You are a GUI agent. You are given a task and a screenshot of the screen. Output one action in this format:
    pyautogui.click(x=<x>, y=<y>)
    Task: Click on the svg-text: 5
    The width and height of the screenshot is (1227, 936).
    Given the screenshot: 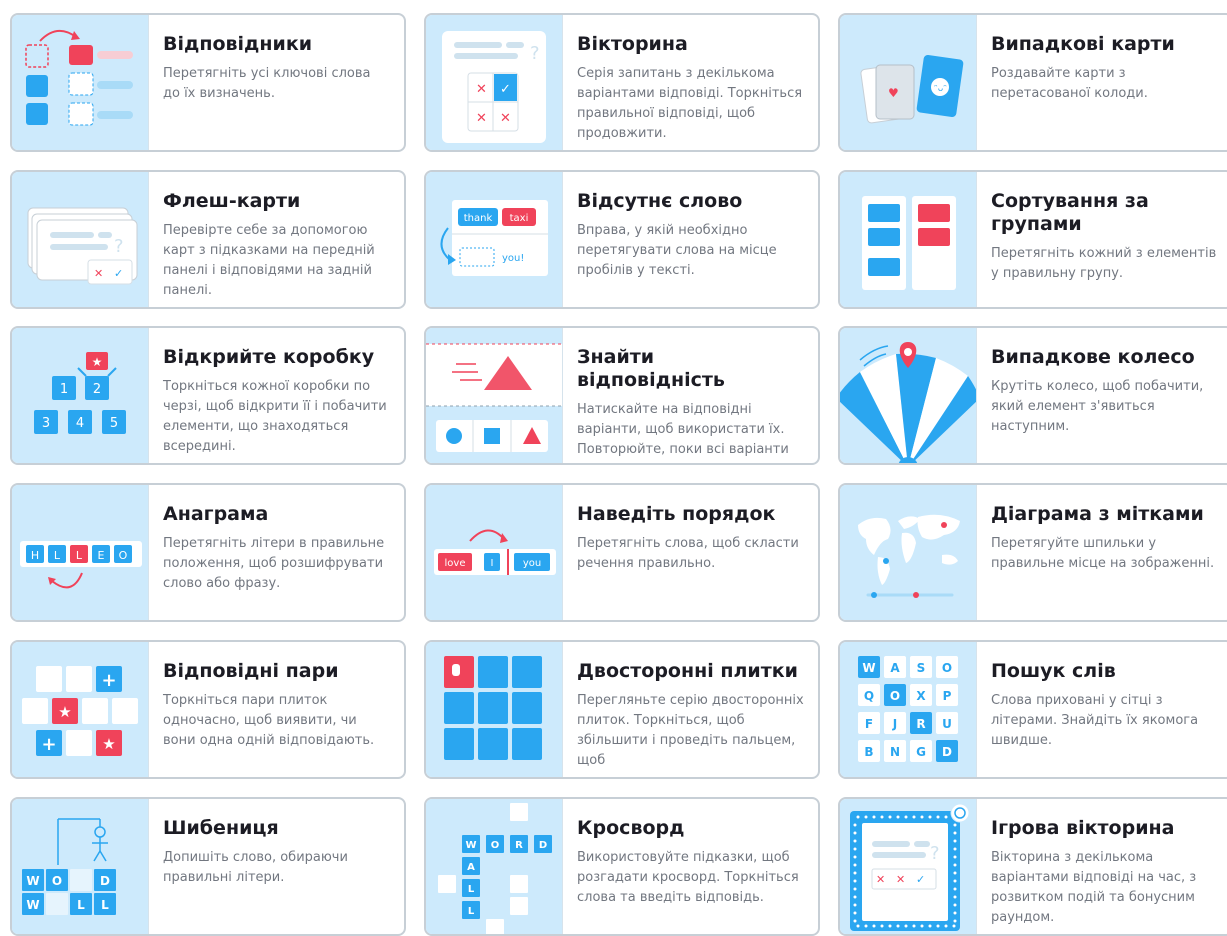 What is the action you would take?
    pyautogui.click(x=114, y=423)
    